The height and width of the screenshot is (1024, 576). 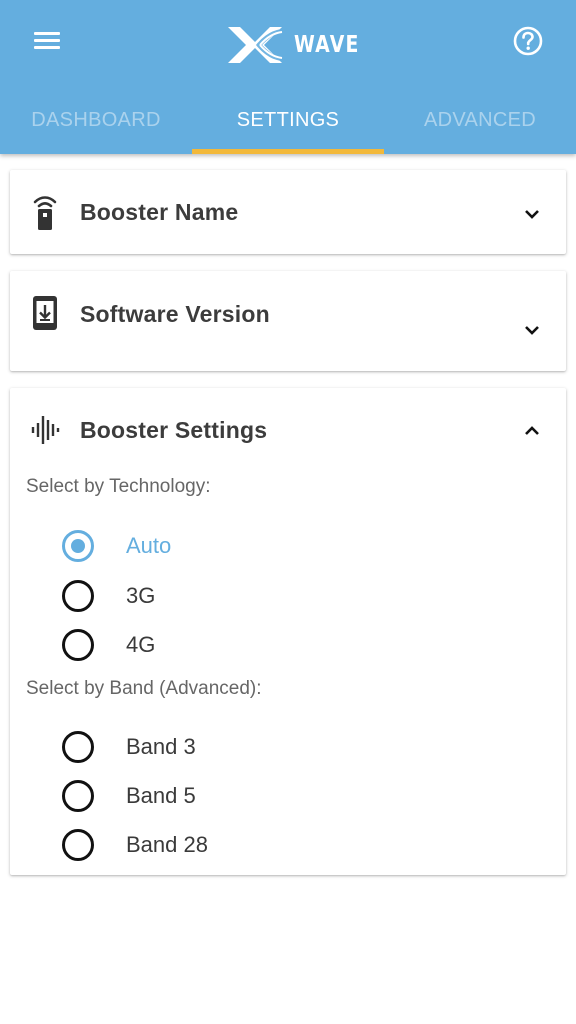 I want to click on radio-option-4g: 4G, so click(x=108, y=645).